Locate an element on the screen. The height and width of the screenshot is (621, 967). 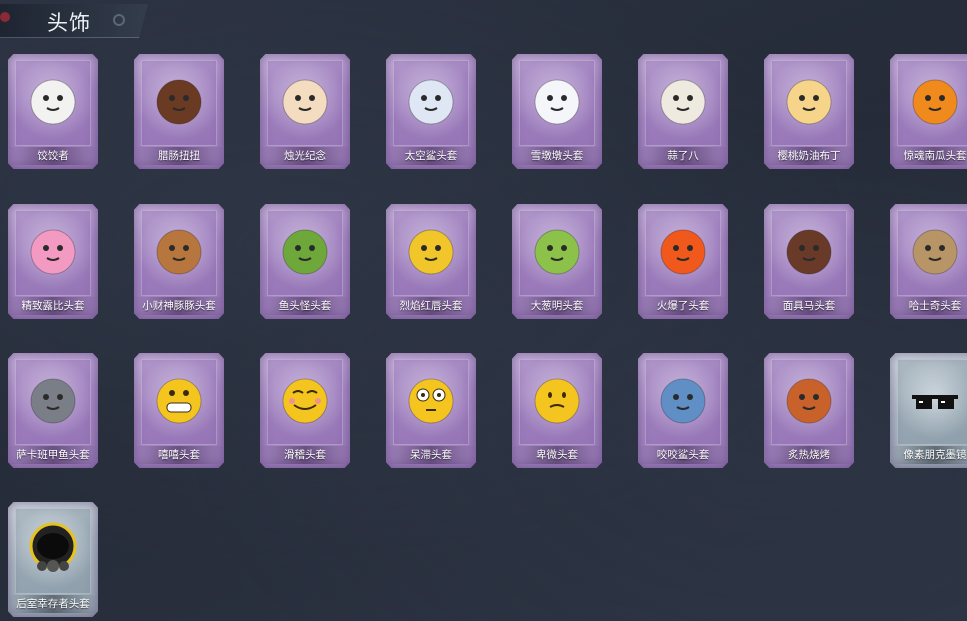
item-name-label: 呆滞头套 is located at coordinates (431, 455).